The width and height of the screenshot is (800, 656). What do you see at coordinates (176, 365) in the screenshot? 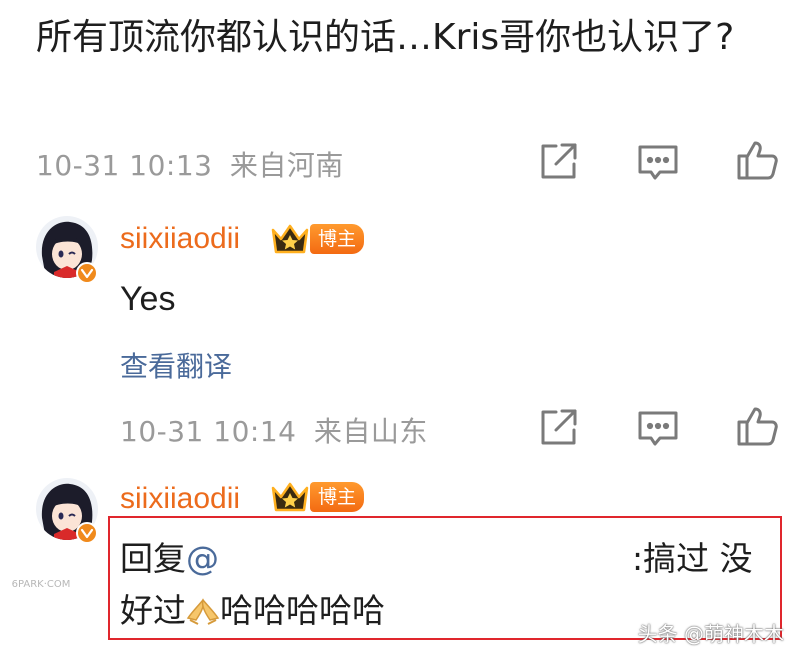
I see `translate-link: 查看翻译` at bounding box center [176, 365].